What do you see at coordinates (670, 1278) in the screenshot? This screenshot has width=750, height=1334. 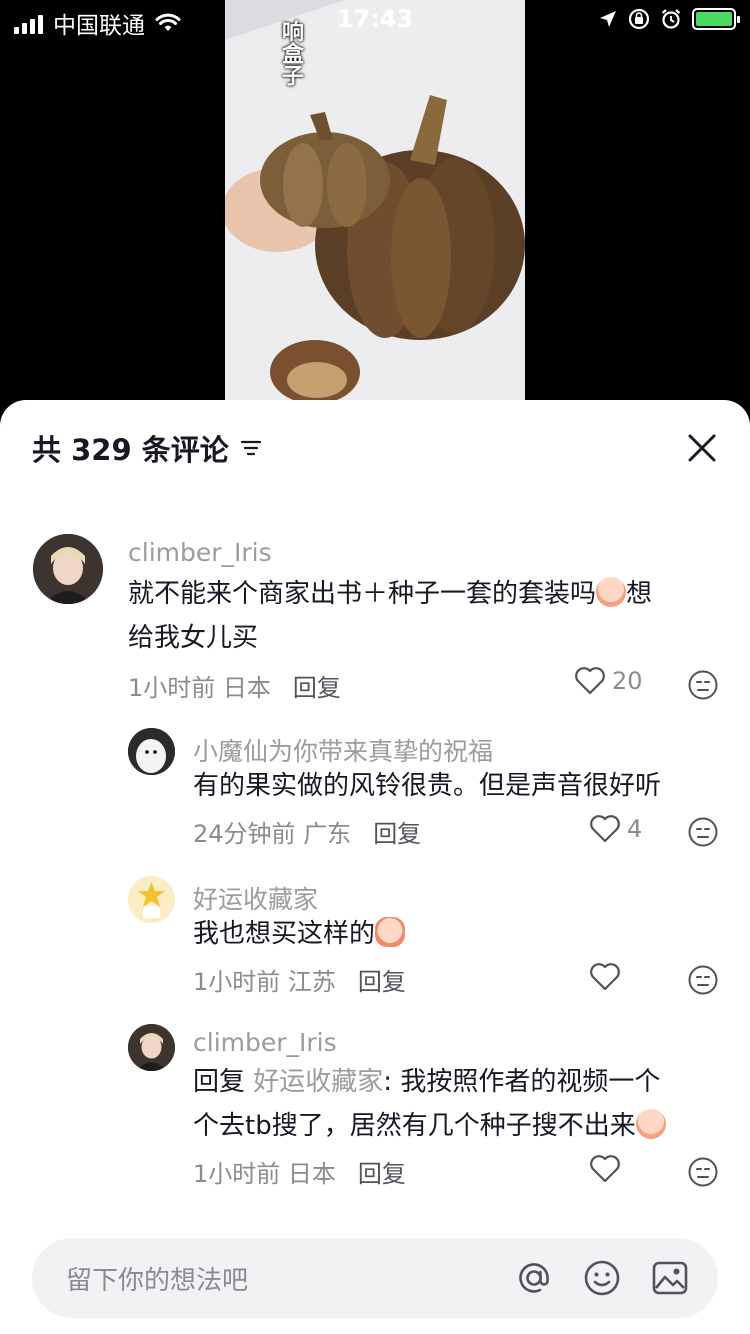 I see `image-icon` at bounding box center [670, 1278].